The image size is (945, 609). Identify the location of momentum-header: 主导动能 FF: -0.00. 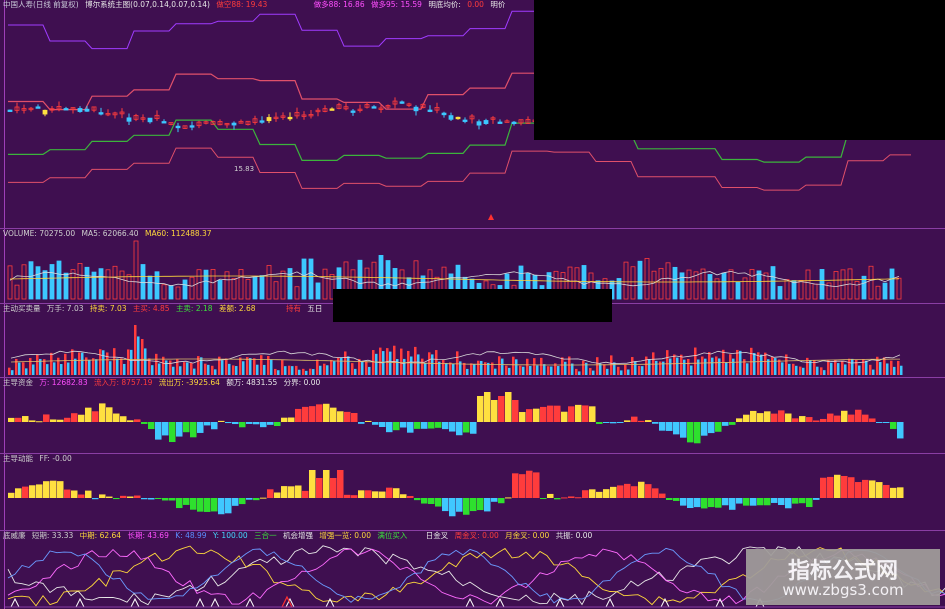
(39, 459).